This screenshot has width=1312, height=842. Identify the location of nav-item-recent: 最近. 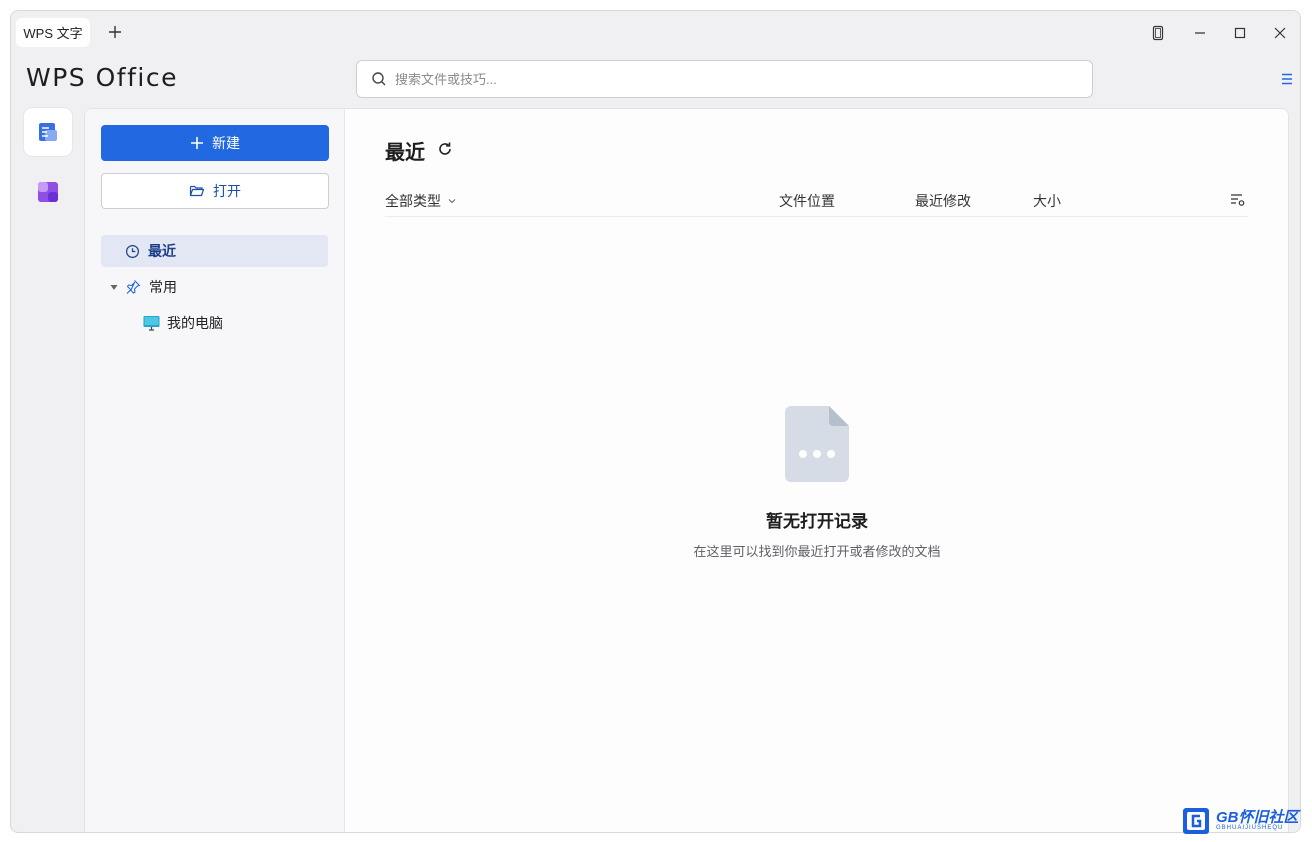
(214, 251).